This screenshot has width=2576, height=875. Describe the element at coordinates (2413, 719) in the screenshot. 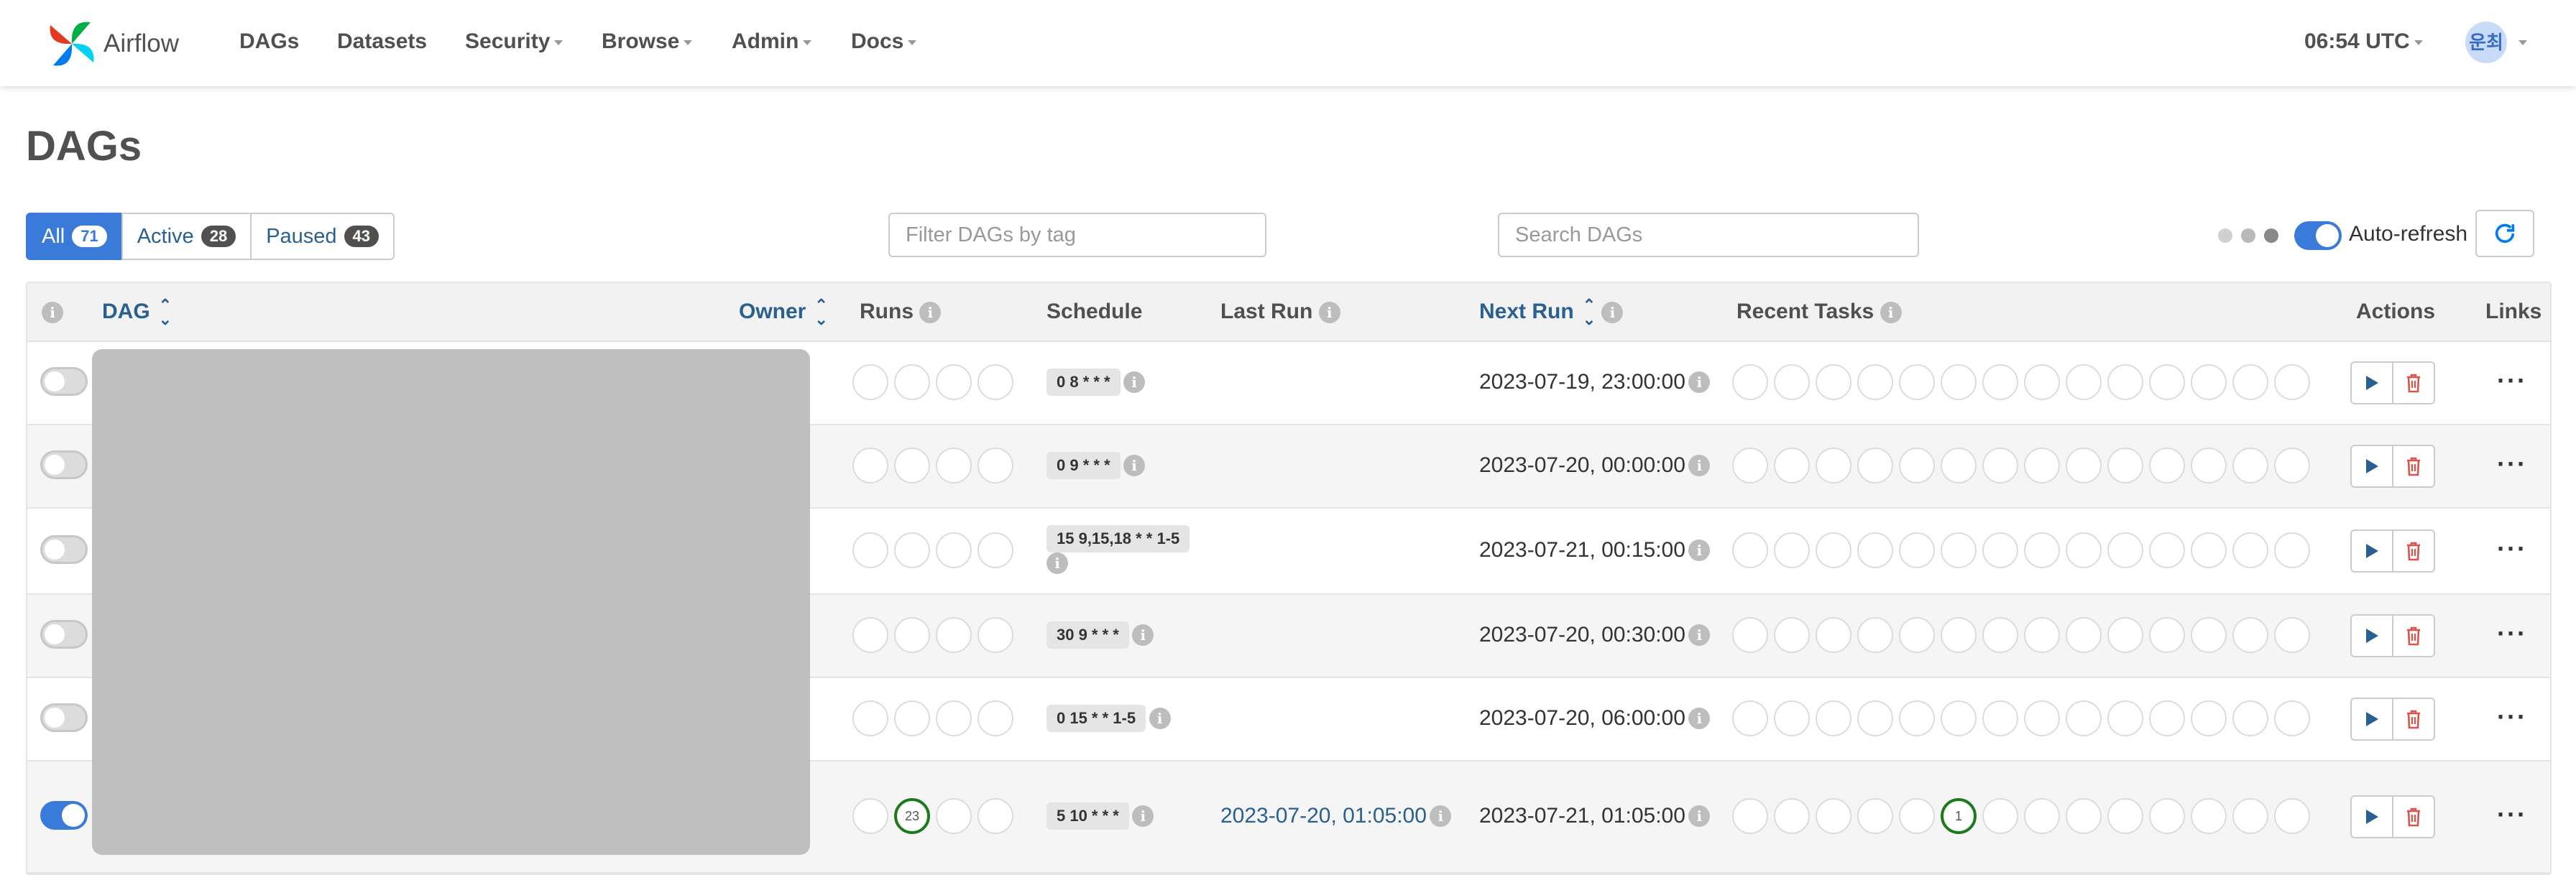

I see `delete-dag-button` at that location.